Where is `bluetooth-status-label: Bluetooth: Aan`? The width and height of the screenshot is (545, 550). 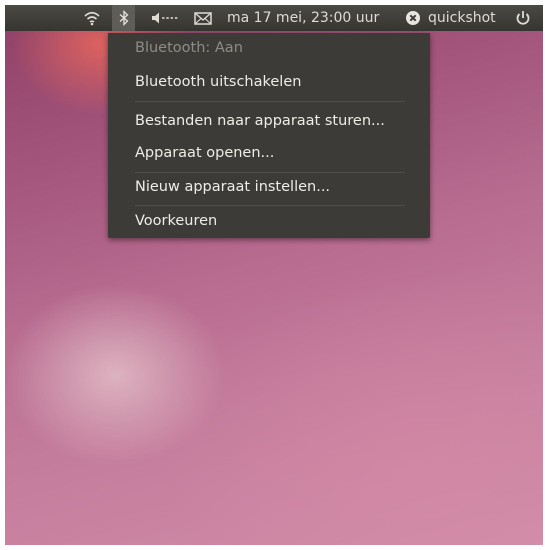 bluetooth-status-label: Bluetooth: Aan is located at coordinates (189, 48).